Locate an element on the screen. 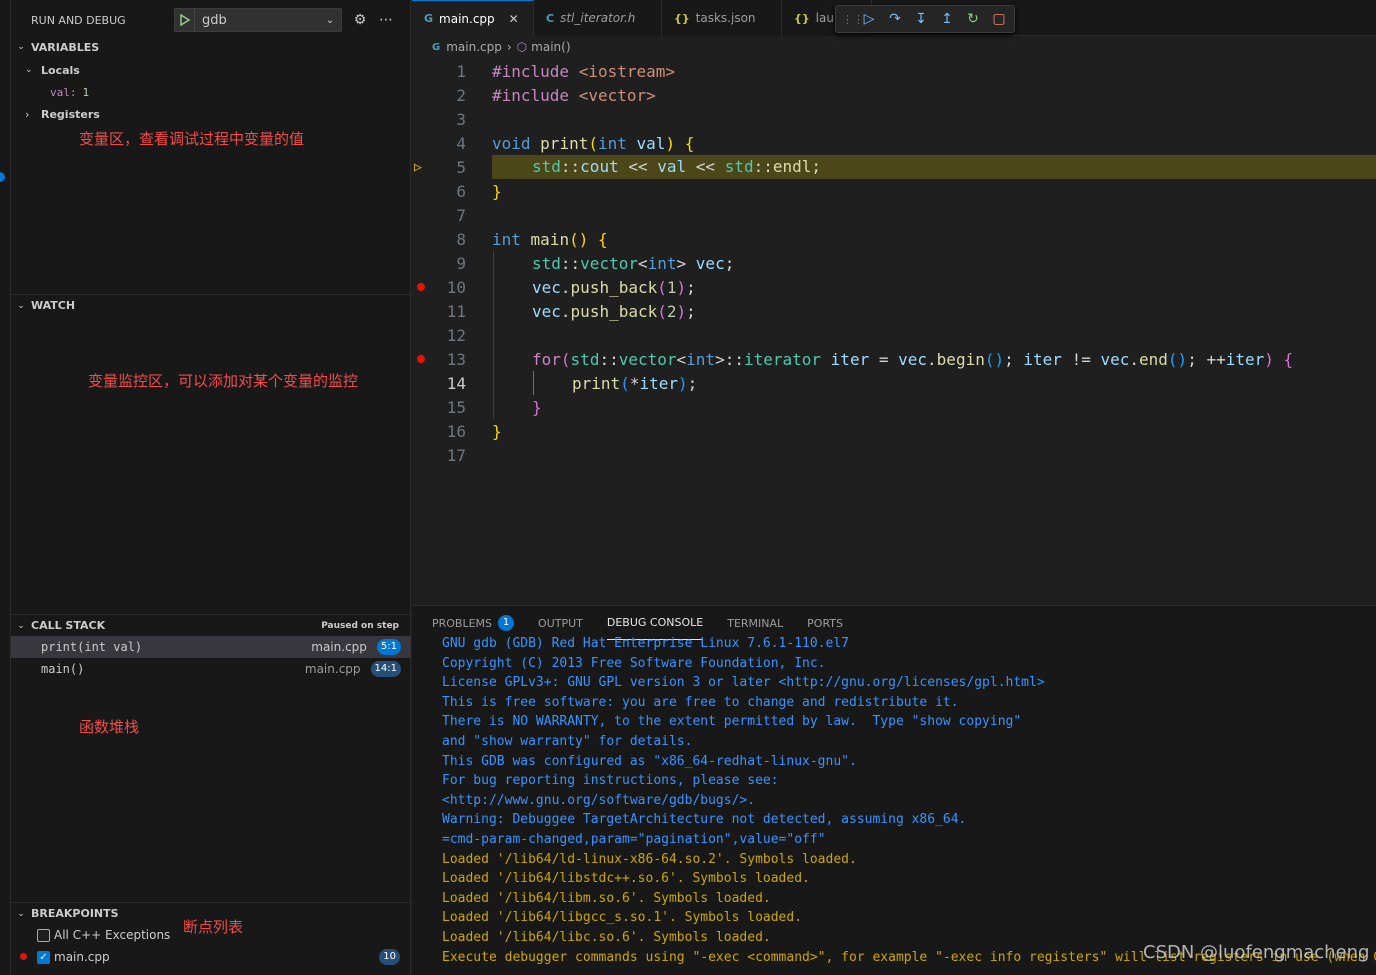 This screenshot has height=975, width=1376. checkbox-checked: ✓ is located at coordinates (43, 957).